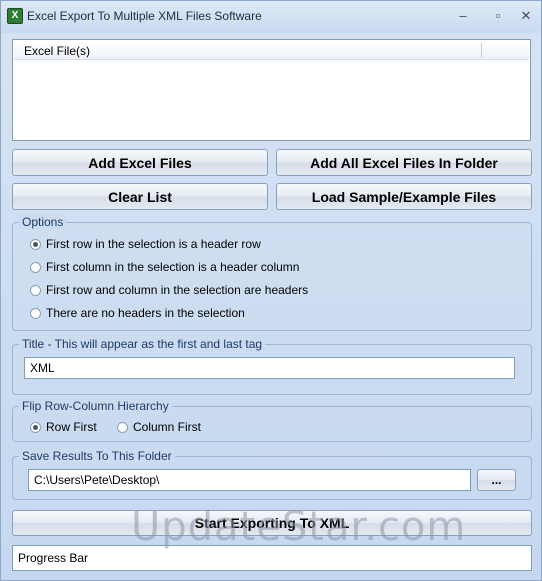 The height and width of the screenshot is (581, 542). Describe the element at coordinates (140, 196) in the screenshot. I see `clear-list-button: Clear List` at that location.